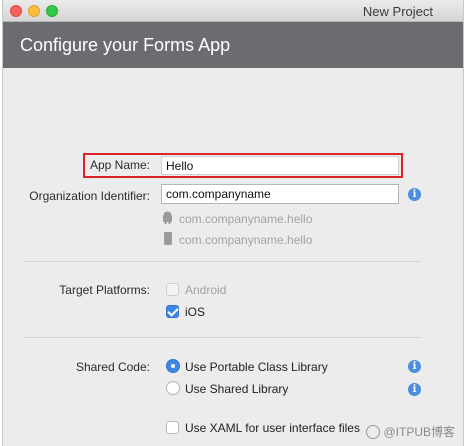 The height and width of the screenshot is (446, 466). I want to click on shared-code-label: Shared Code:, so click(112, 367).